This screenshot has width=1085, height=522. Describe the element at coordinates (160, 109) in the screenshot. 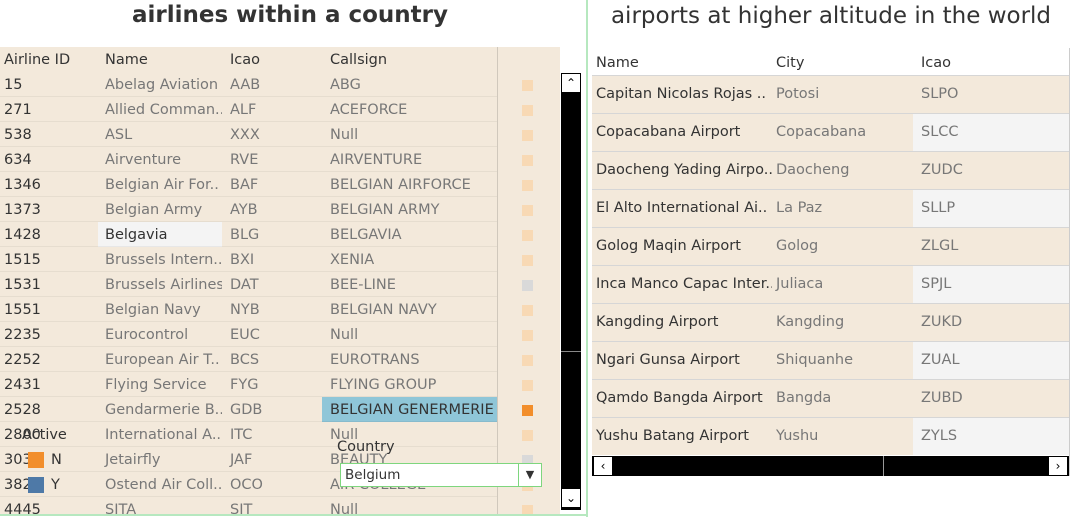

I see `airline-name-cell: Allied Comman..` at that location.